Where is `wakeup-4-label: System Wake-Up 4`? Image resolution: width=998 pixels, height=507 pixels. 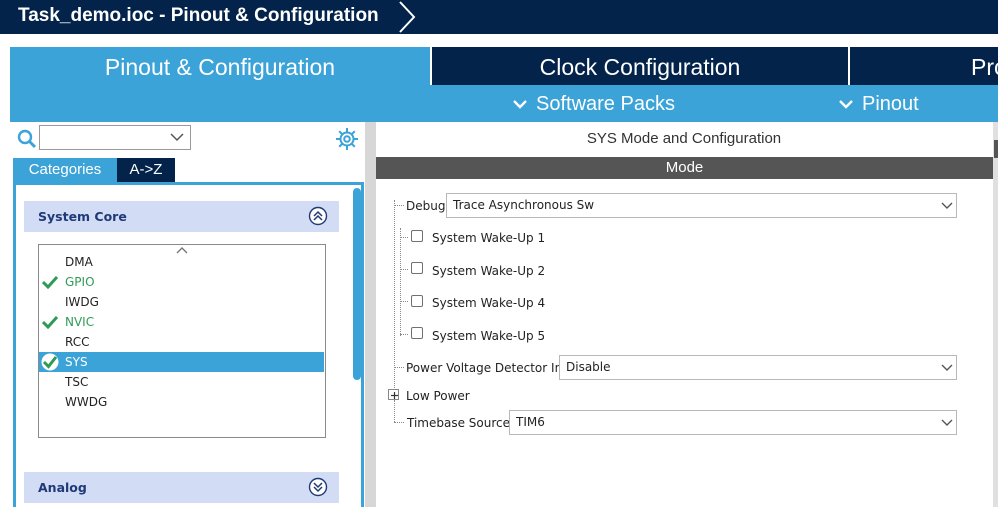
wakeup-4-label: System Wake-Up 4 is located at coordinates (489, 303).